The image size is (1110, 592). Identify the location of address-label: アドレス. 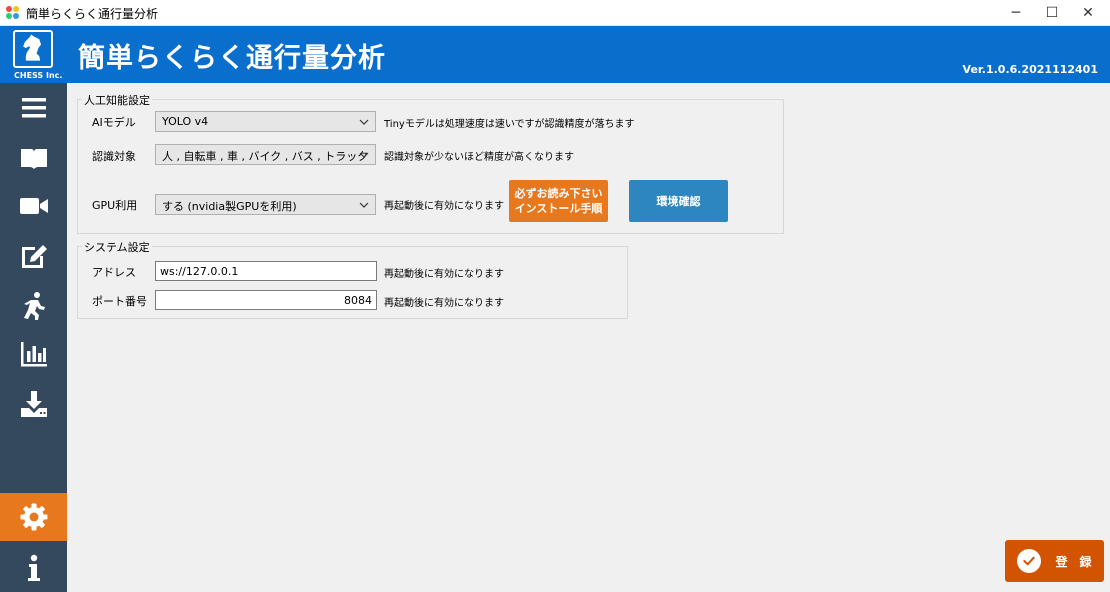
(114, 272).